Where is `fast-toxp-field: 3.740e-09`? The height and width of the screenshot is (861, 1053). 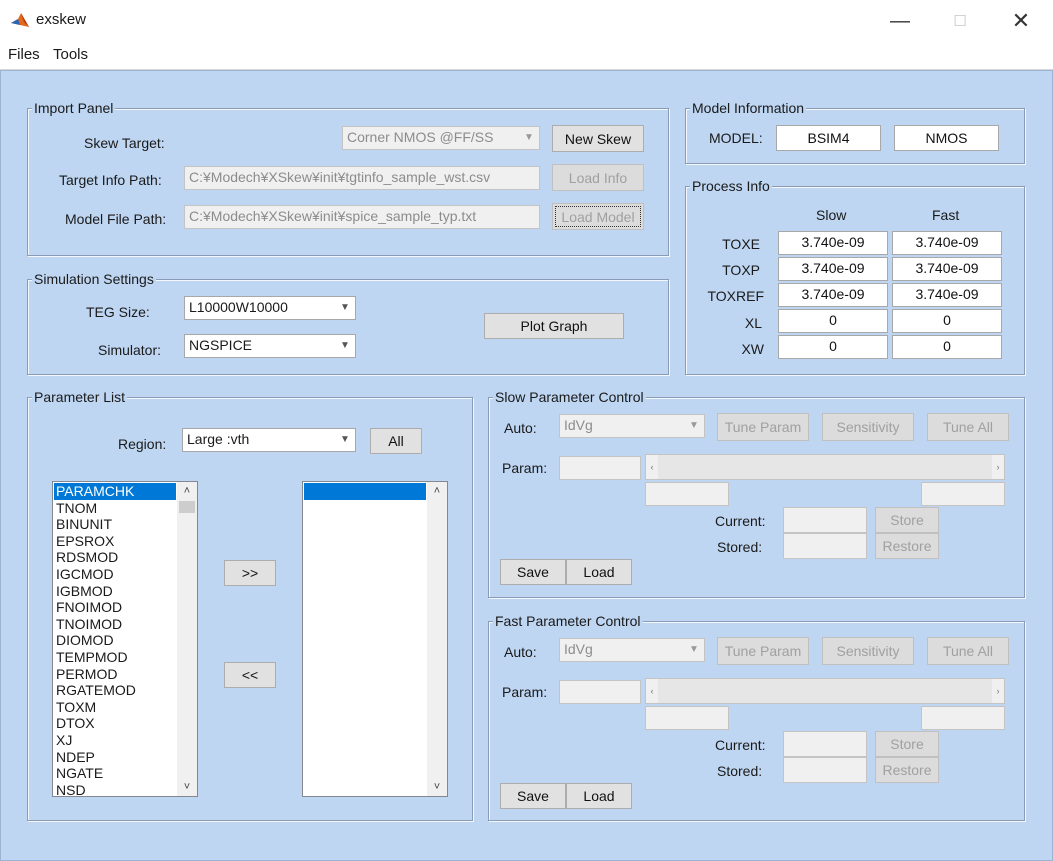 fast-toxp-field: 3.740e-09 is located at coordinates (947, 269).